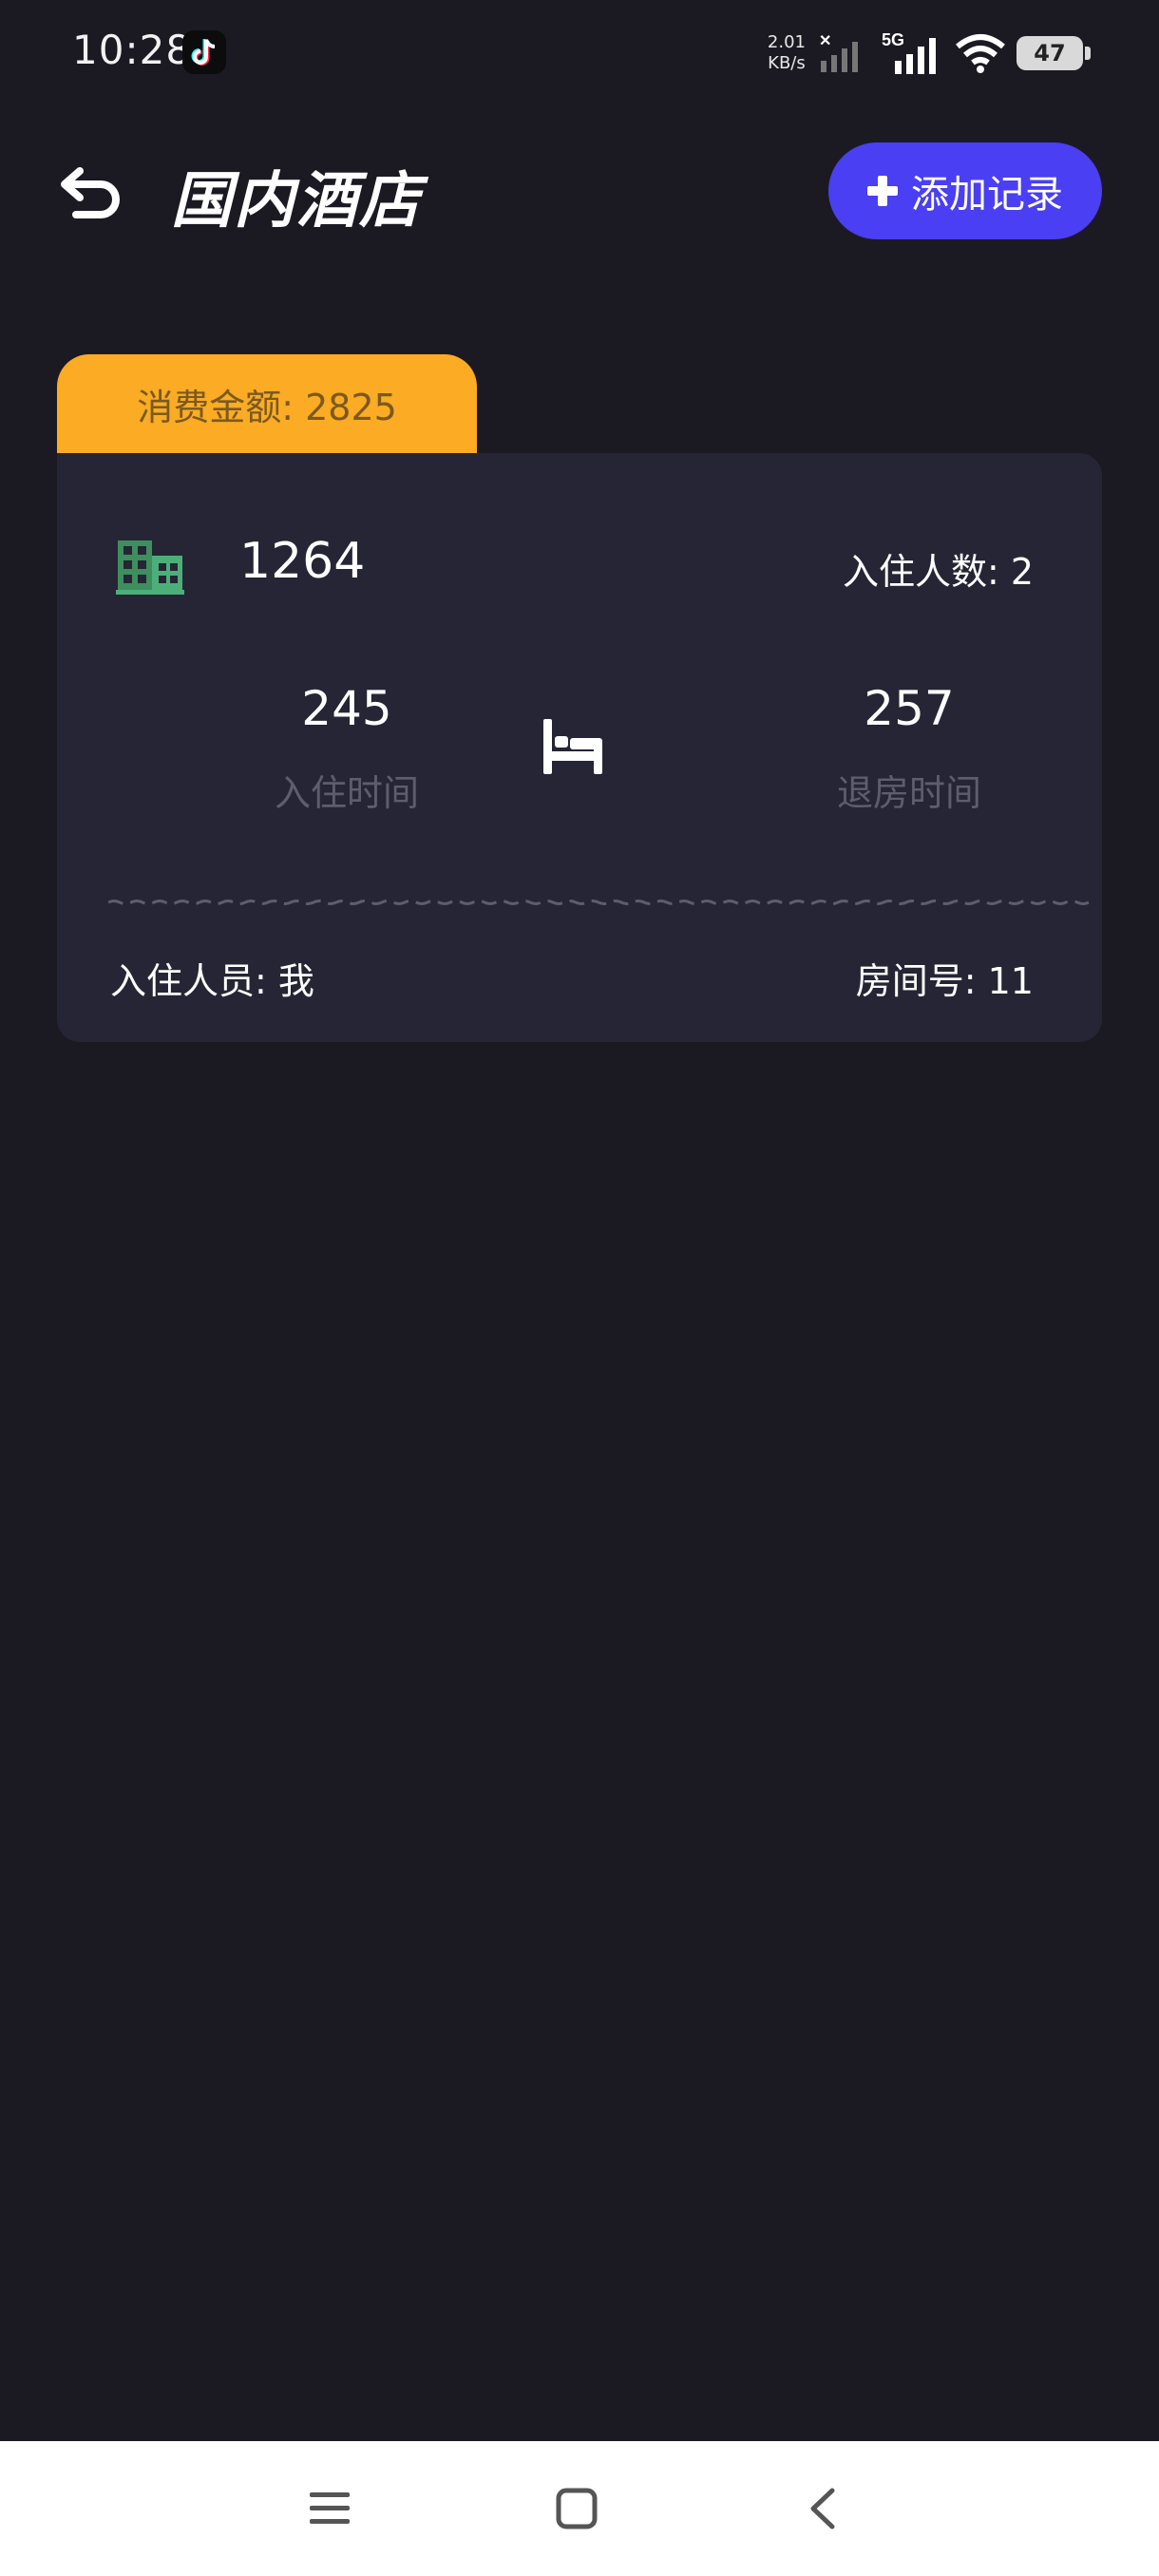 This screenshot has height=2576, width=1159. Describe the element at coordinates (908, 793) in the screenshot. I see `checkout-label: 退房时间` at that location.